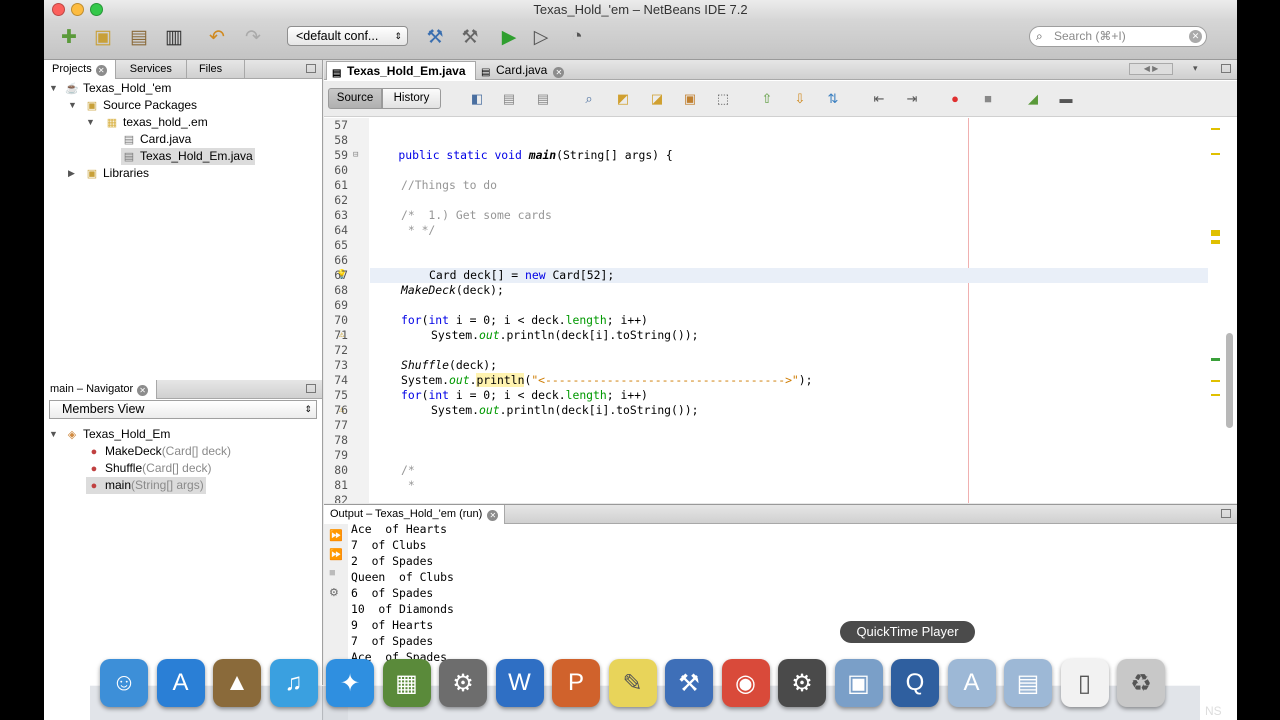  I want to click on nav-member-shuffle: ● Shuffle(Card[] deck), so click(149, 468).